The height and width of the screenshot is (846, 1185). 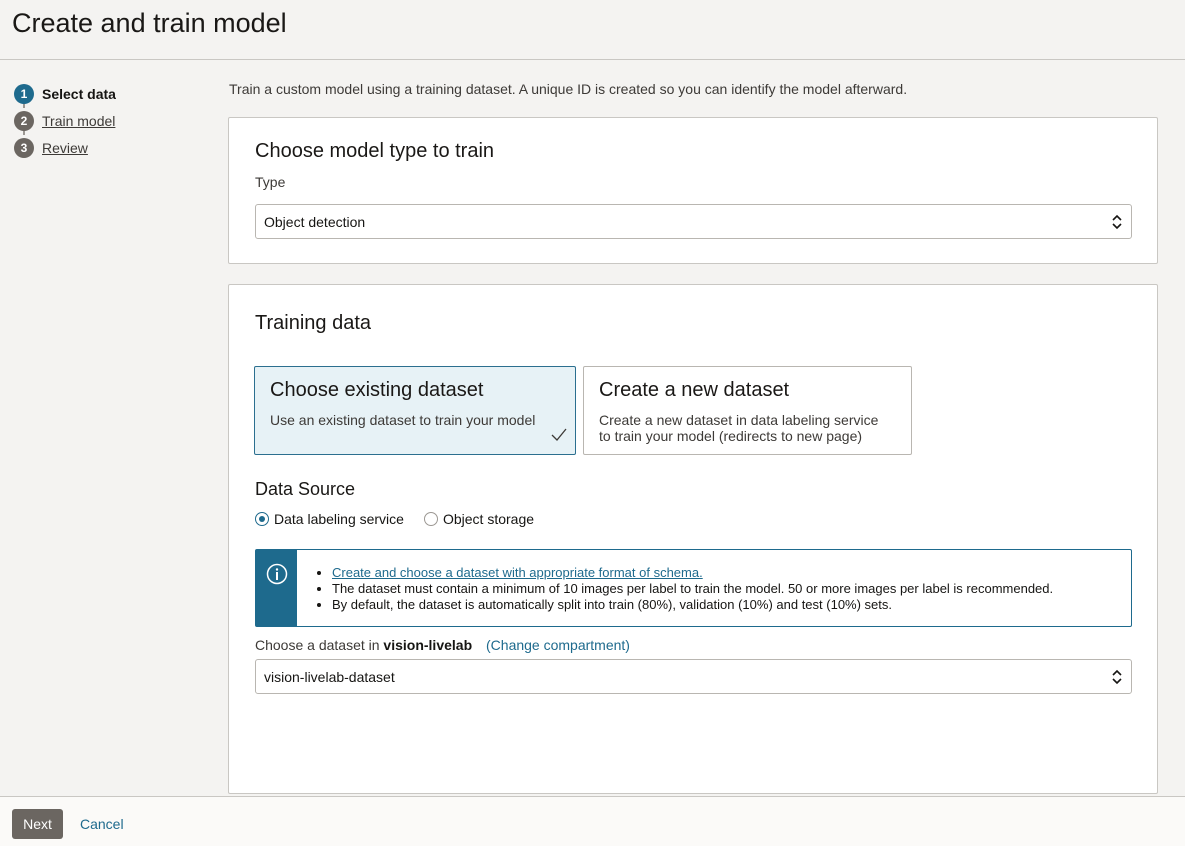 What do you see at coordinates (488, 519) in the screenshot?
I see `radio-label: Object storage` at bounding box center [488, 519].